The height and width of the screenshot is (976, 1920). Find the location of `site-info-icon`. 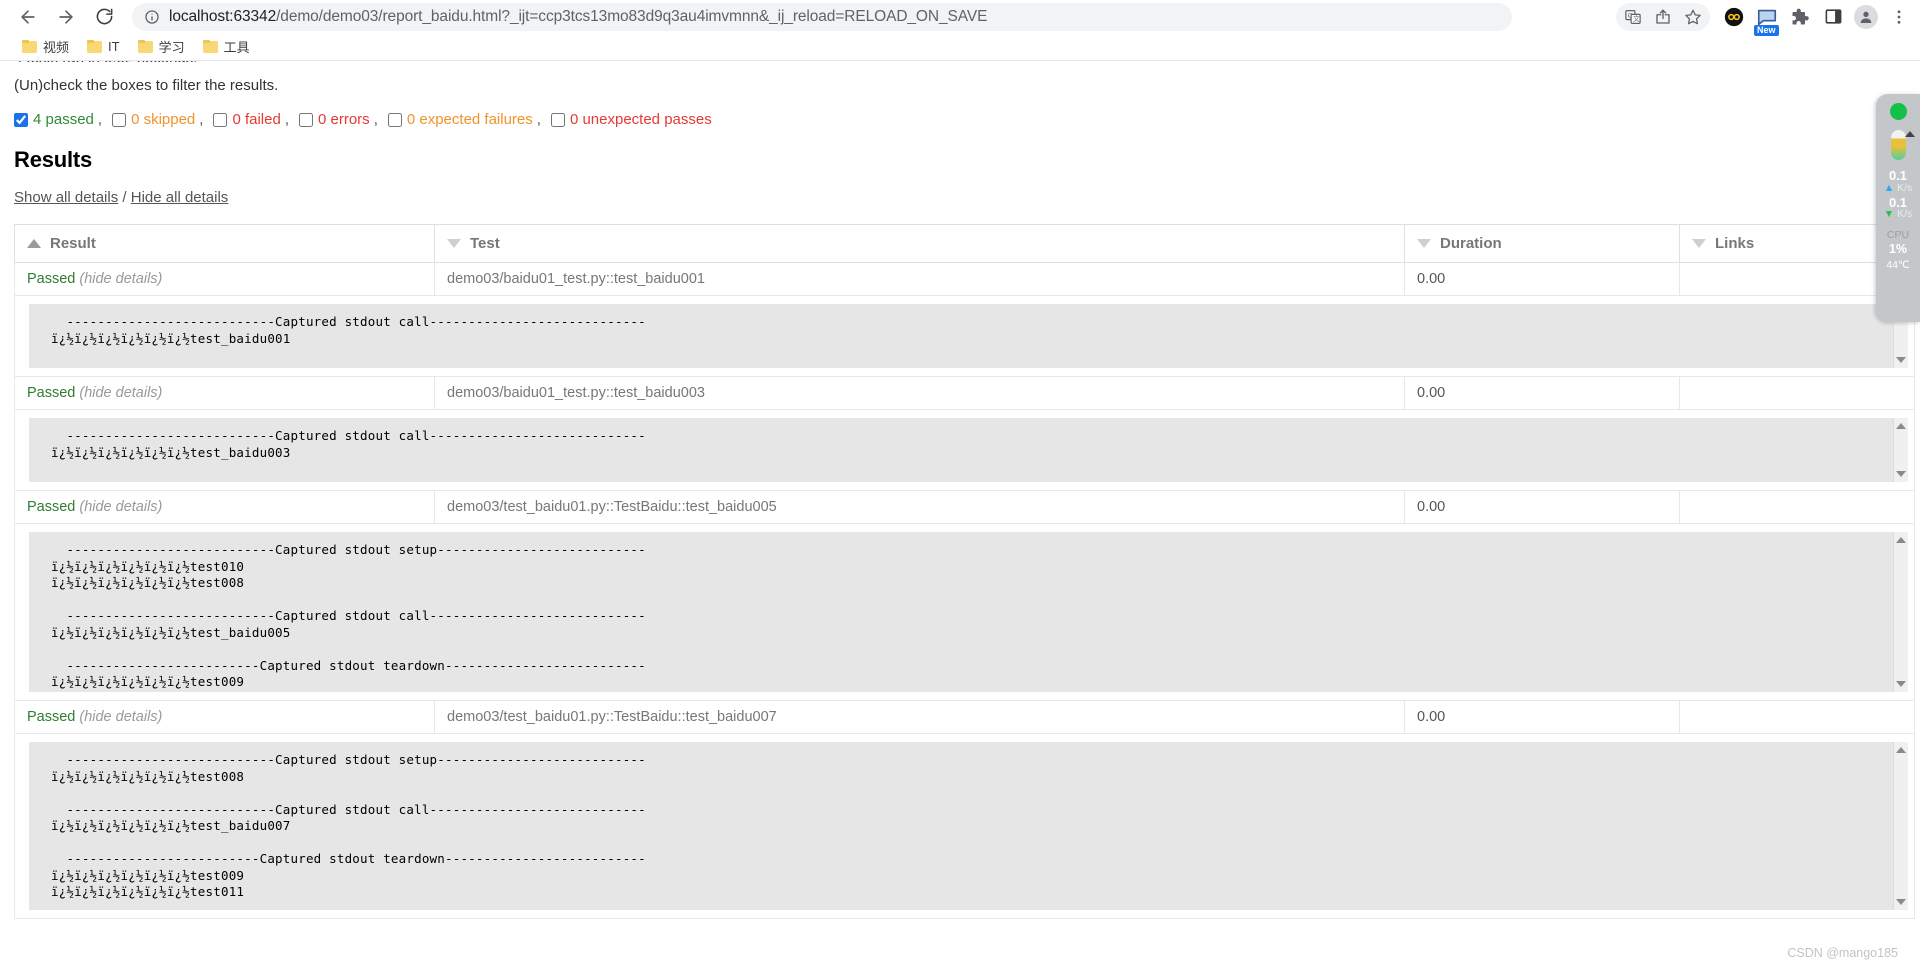

site-info-icon is located at coordinates (152, 17).